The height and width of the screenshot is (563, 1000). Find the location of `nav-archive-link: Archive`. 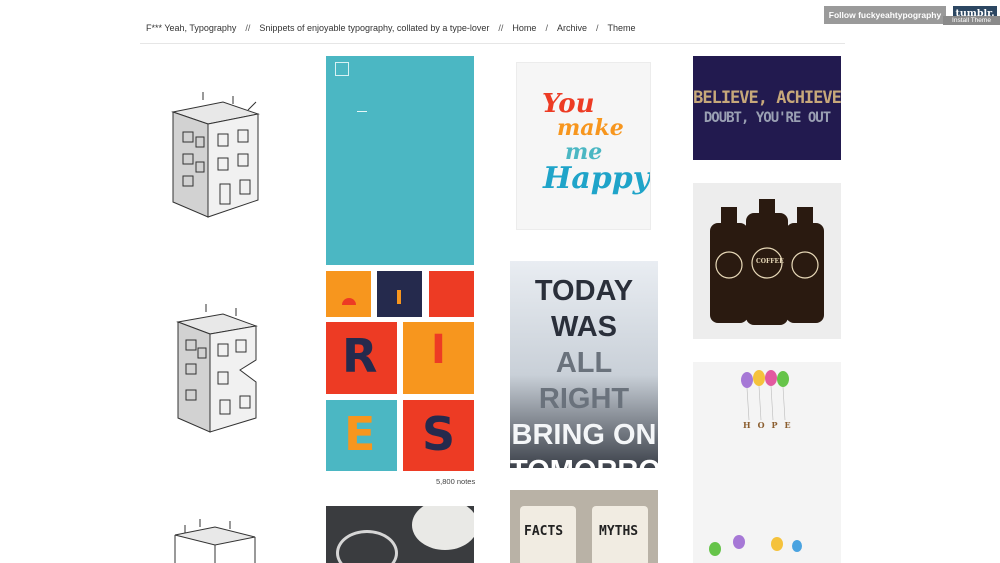

nav-archive-link: Archive is located at coordinates (572, 28).